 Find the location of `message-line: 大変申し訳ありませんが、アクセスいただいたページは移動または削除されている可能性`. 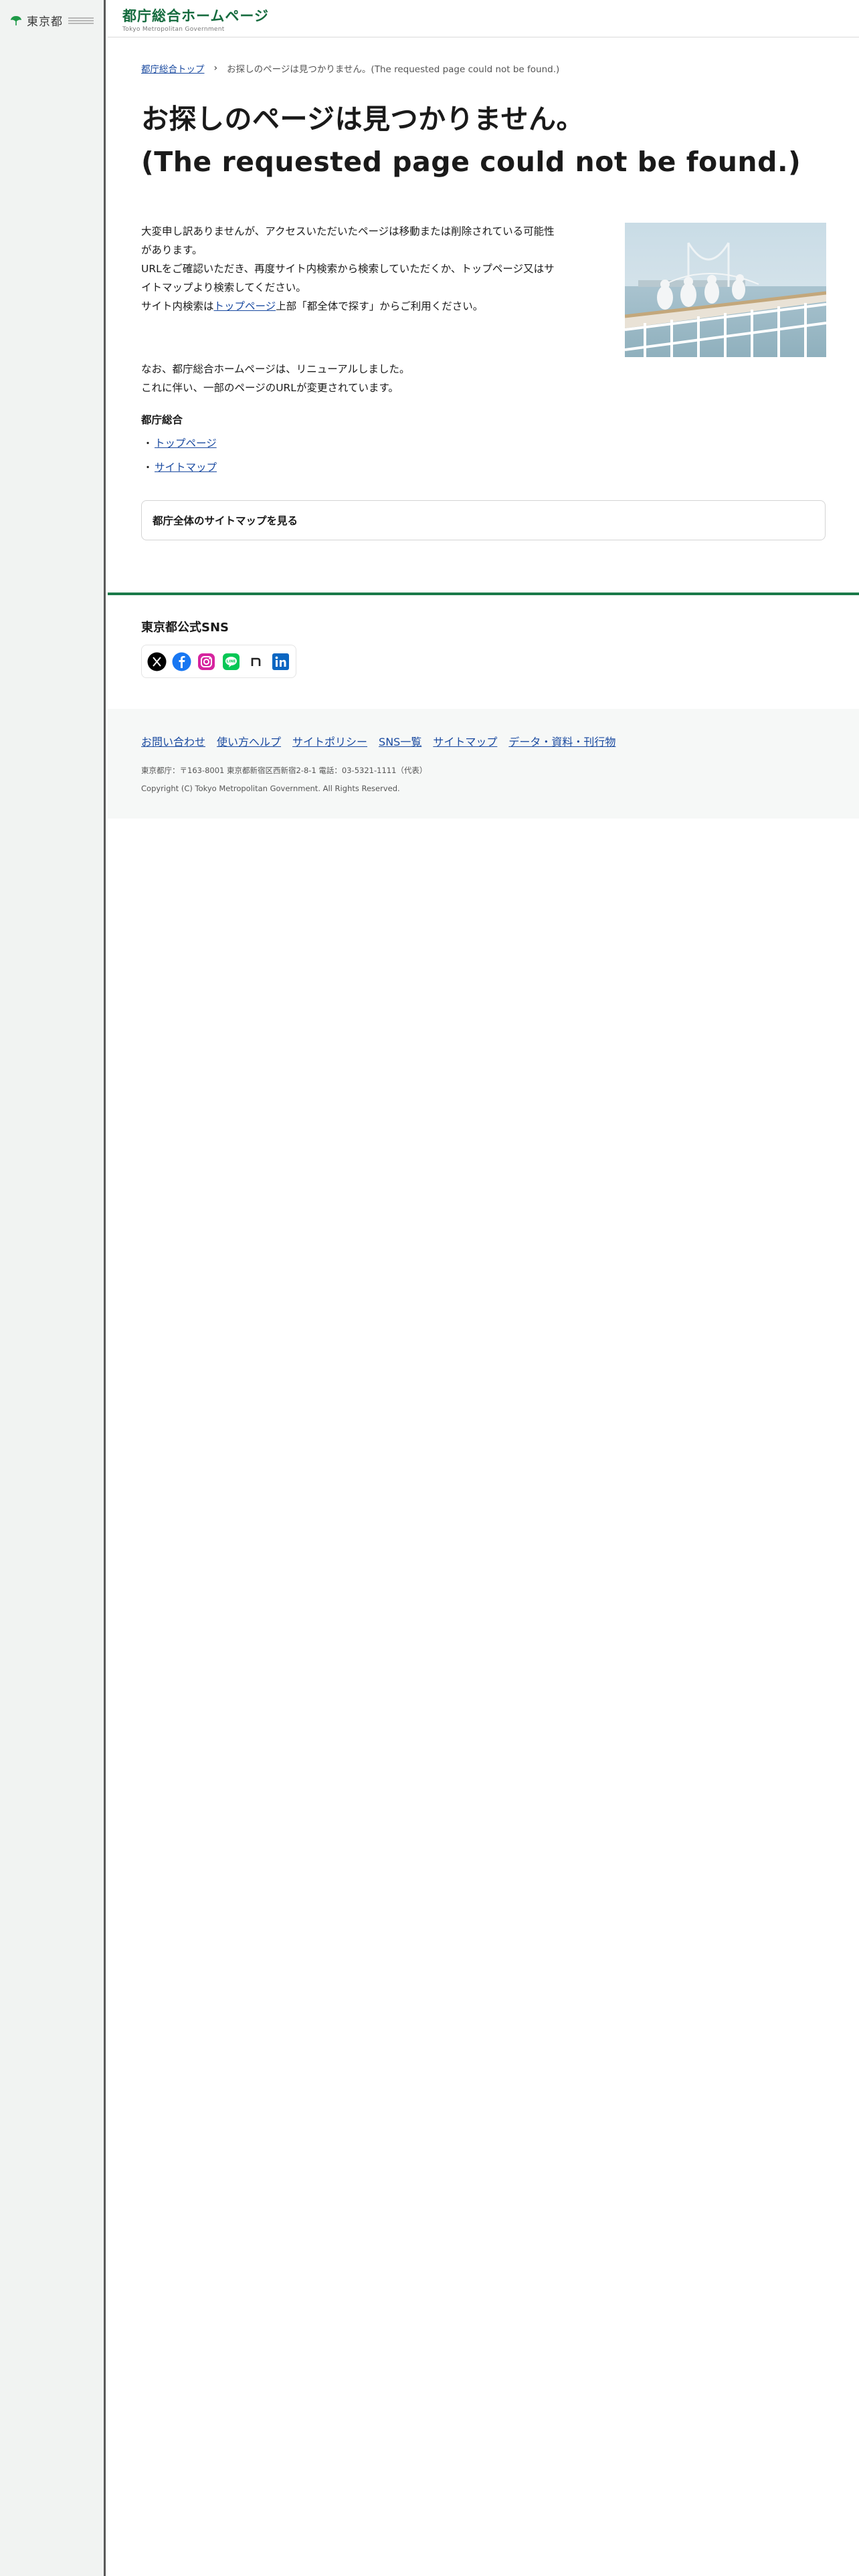

message-line: 大変申し訳ありませんが、アクセスいただいたページは移動または削除されている可能性 is located at coordinates (348, 231).